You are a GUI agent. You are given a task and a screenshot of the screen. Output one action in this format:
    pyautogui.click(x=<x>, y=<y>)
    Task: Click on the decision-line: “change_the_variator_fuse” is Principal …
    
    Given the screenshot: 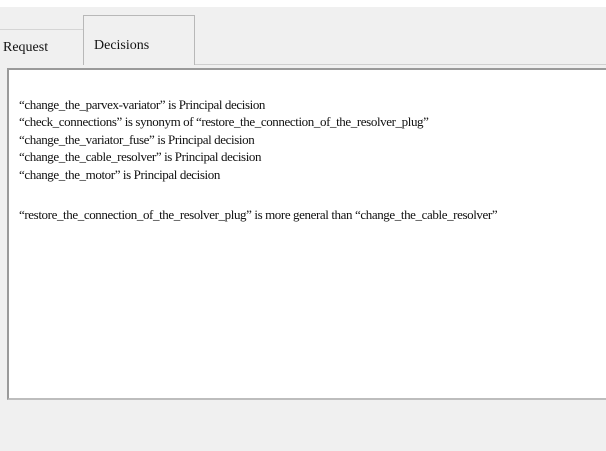 What is the action you would take?
    pyautogui.click(x=137, y=139)
    